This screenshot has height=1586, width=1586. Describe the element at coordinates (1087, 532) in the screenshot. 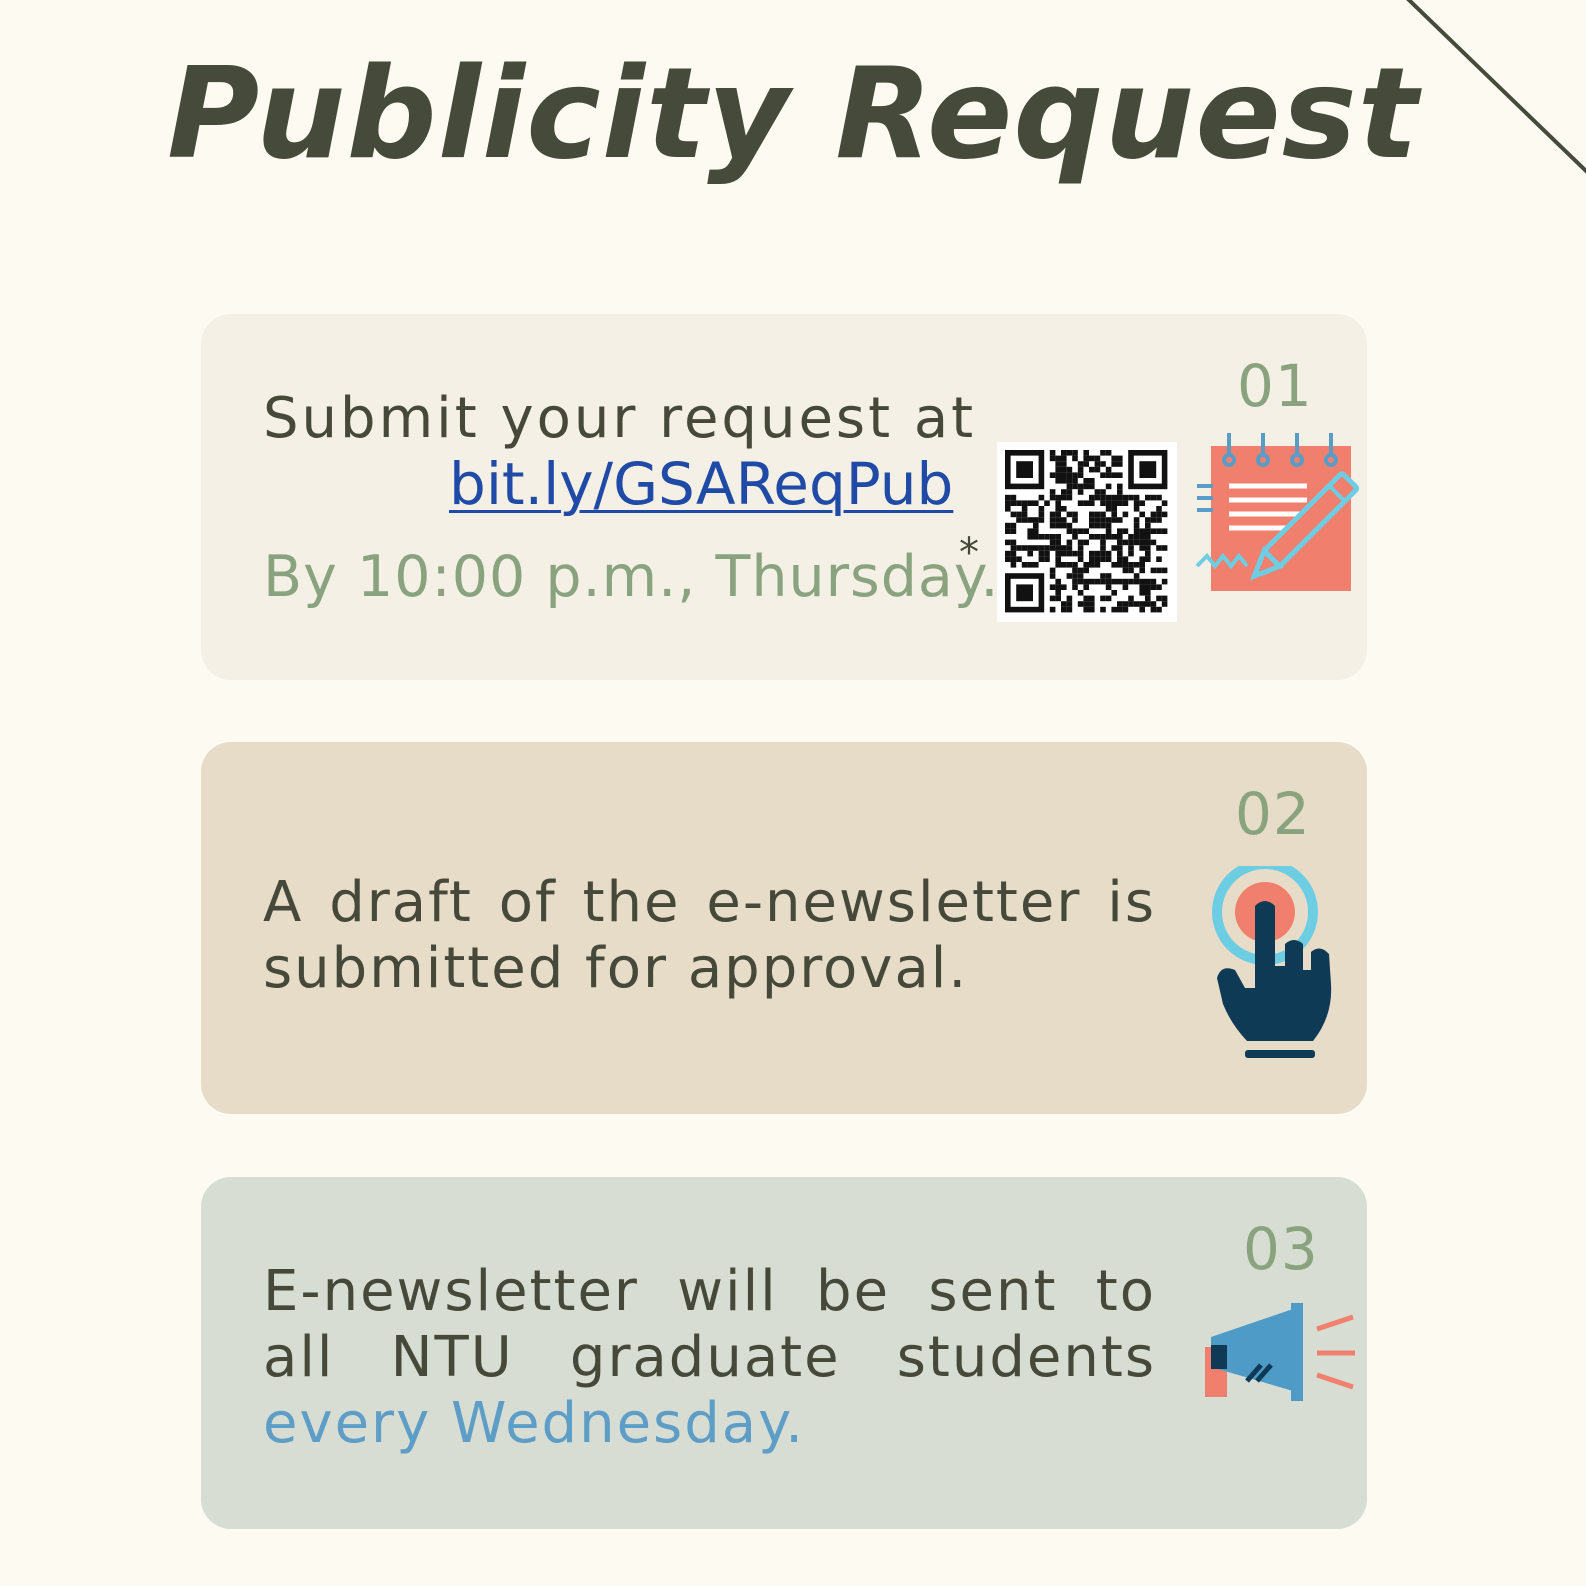

I see `qr-code` at that location.